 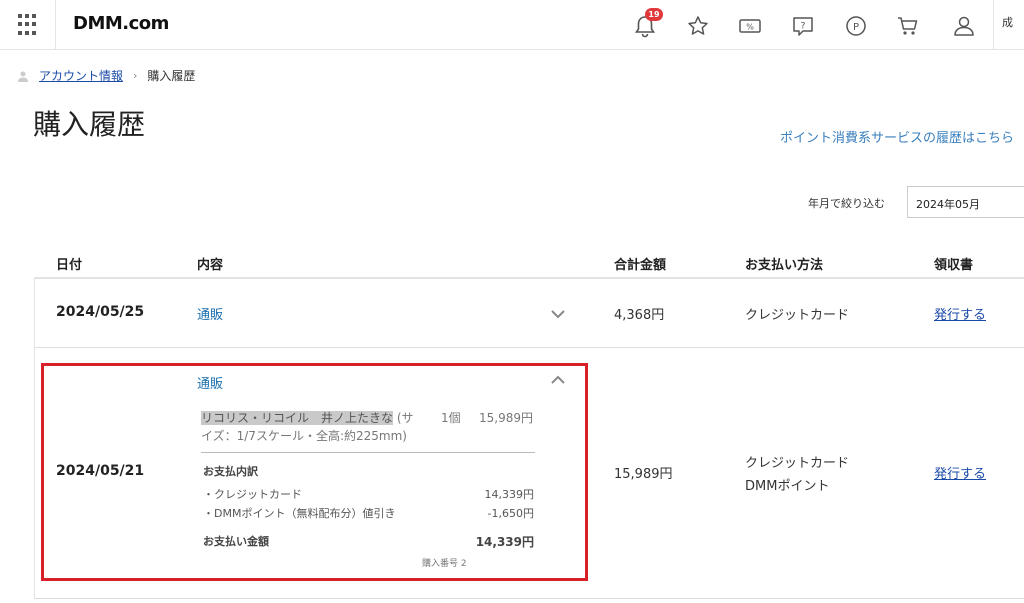 I want to click on point-icon: P, so click(x=856, y=26).